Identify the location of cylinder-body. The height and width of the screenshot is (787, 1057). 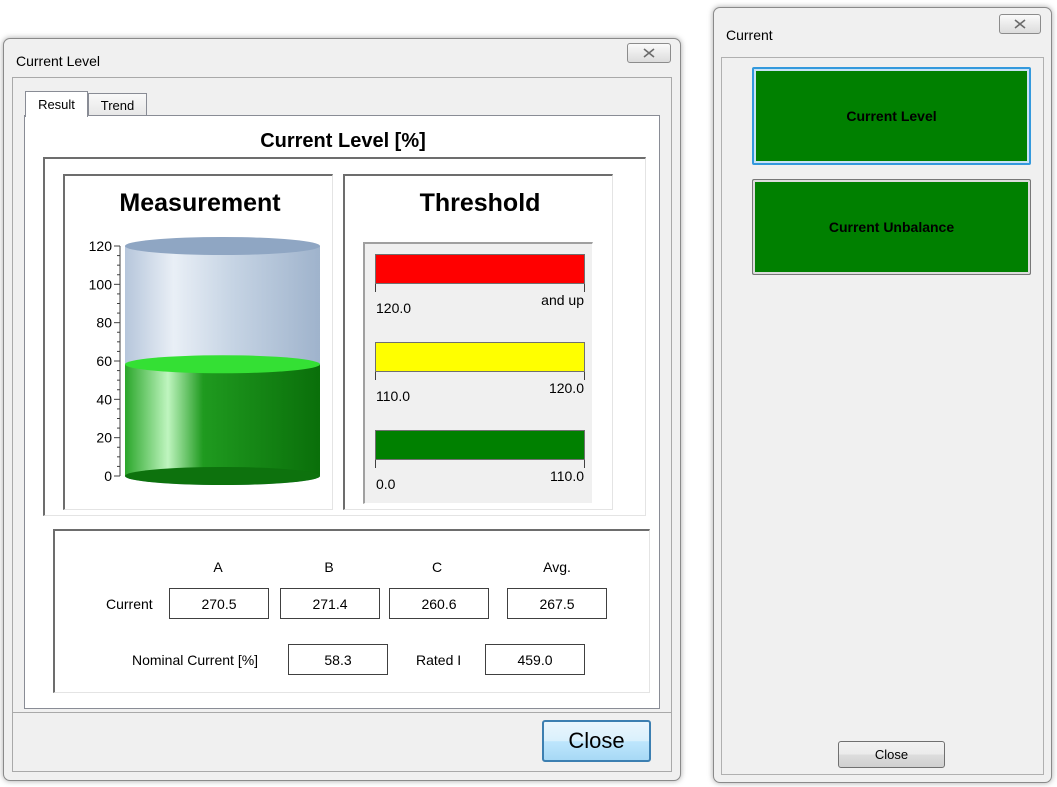
(222, 361).